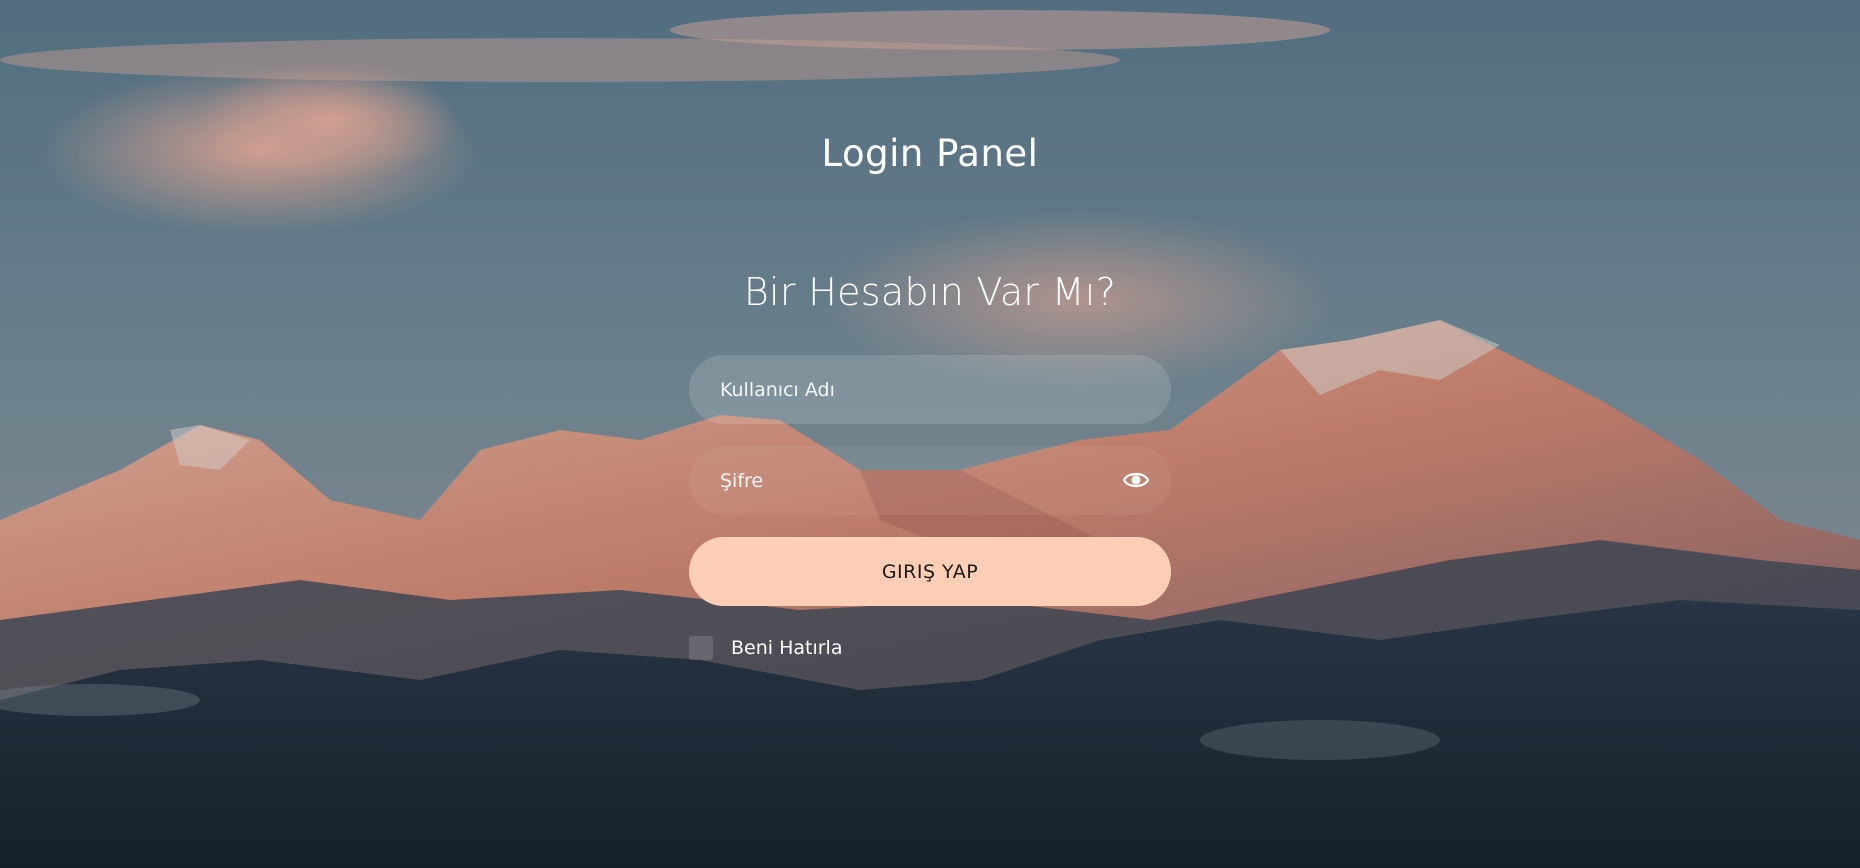 Image resolution: width=1860 pixels, height=868 pixels. Describe the element at coordinates (1136, 480) in the screenshot. I see `eye-icon` at that location.